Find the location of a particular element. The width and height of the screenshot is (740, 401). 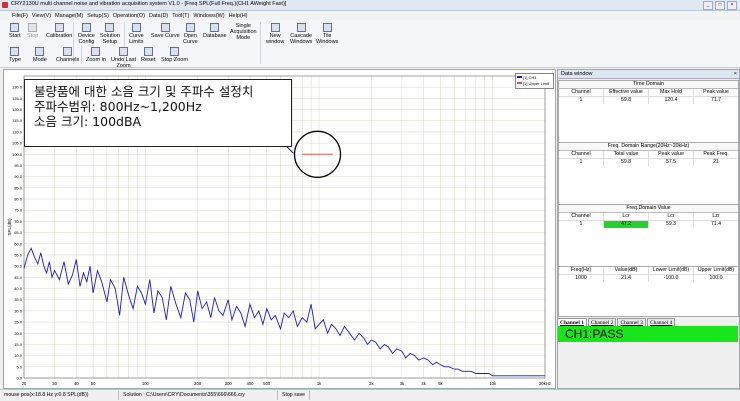

tab-channel-1: Channel 1 is located at coordinates (572, 322).